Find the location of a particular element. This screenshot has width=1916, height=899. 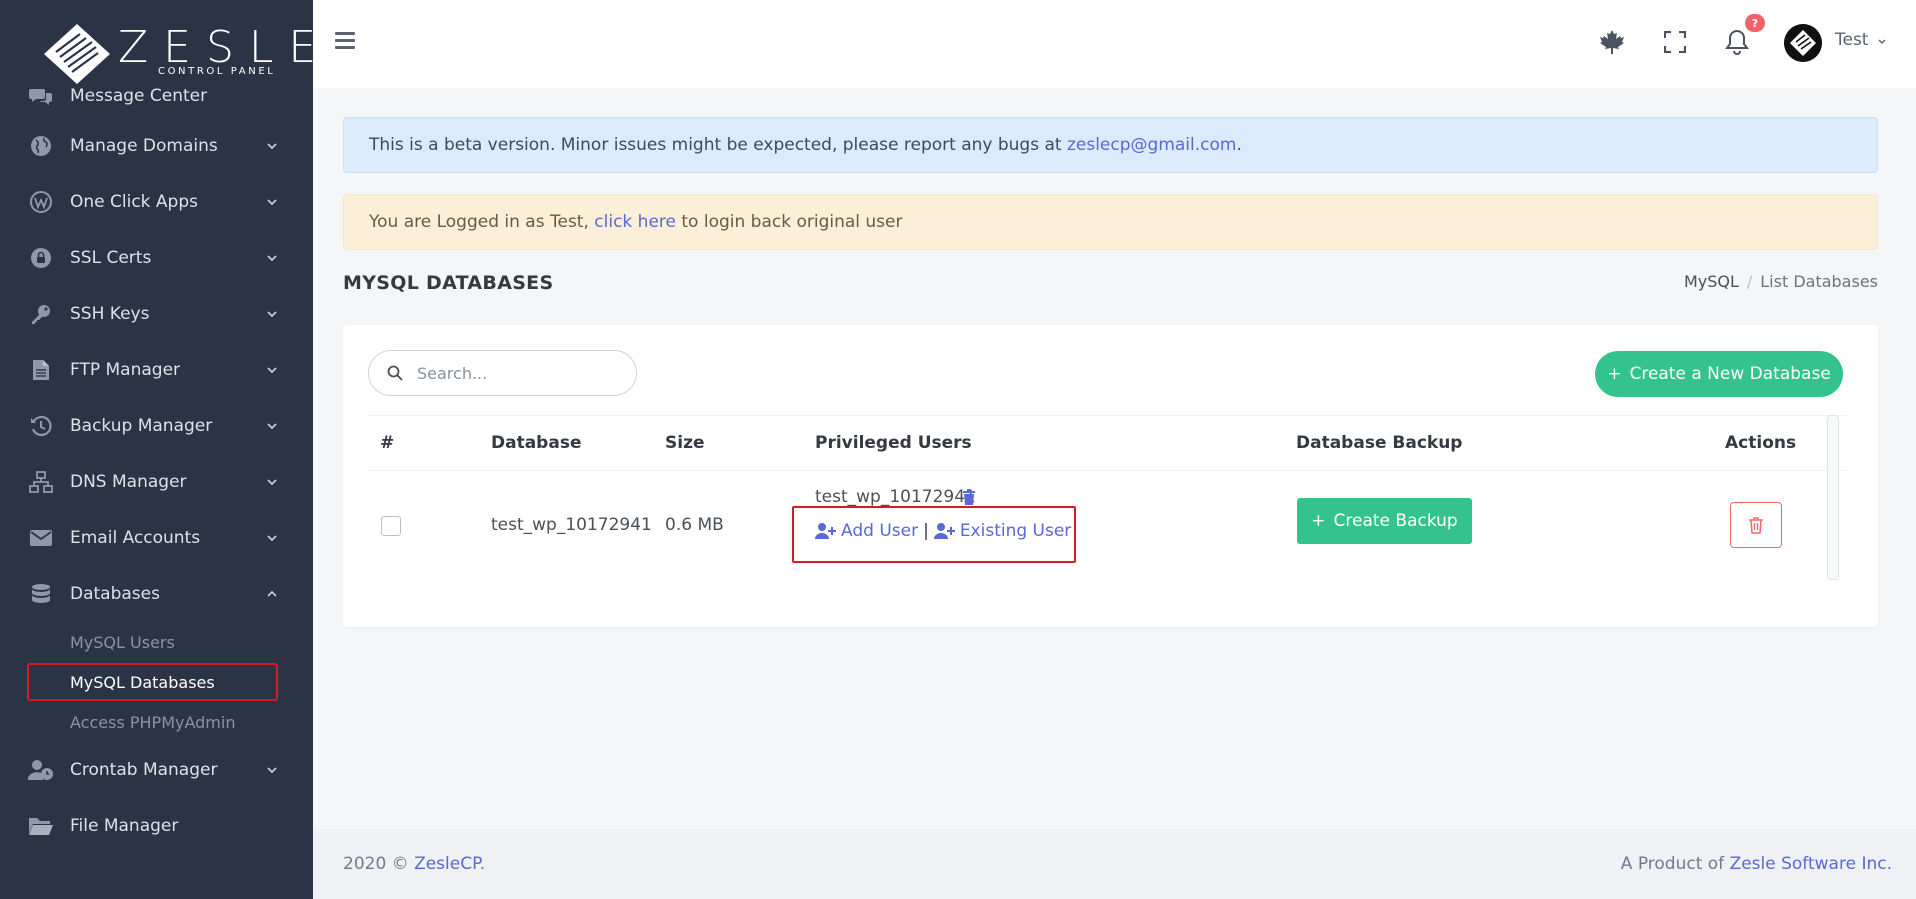

create-database-button: + Create a New Database is located at coordinates (1719, 374).